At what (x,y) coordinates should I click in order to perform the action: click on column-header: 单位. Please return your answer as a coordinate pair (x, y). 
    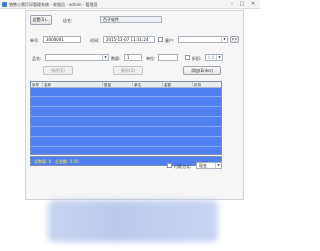
    Looking at the image, I should click on (148, 85).